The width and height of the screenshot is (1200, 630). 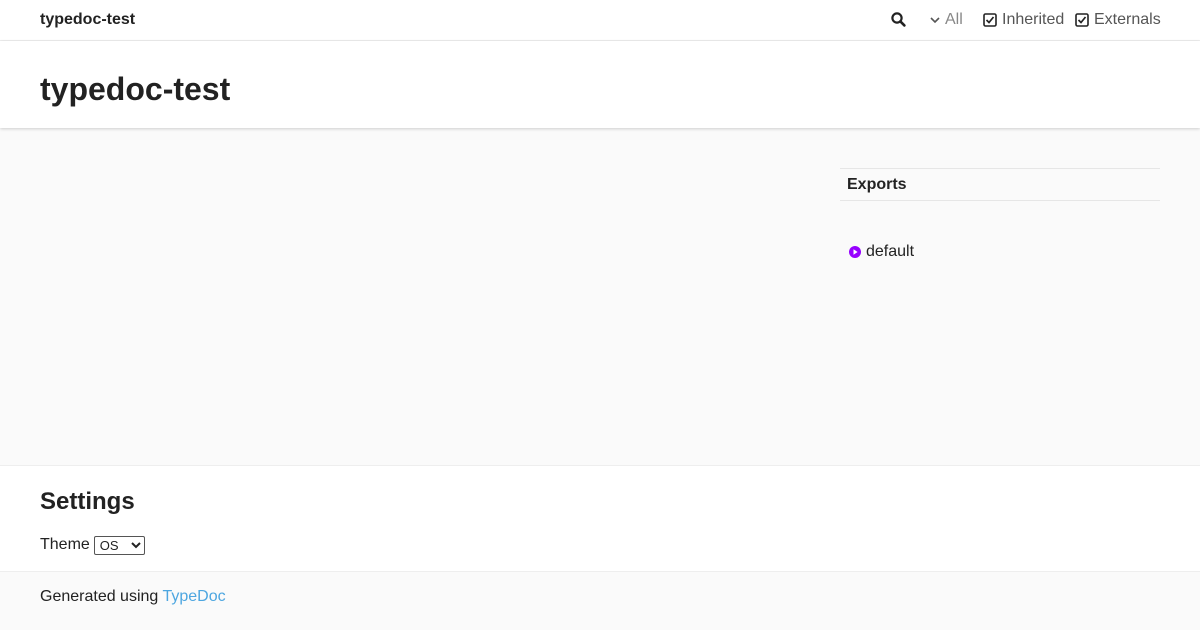 I want to click on search-button, so click(x=899, y=20).